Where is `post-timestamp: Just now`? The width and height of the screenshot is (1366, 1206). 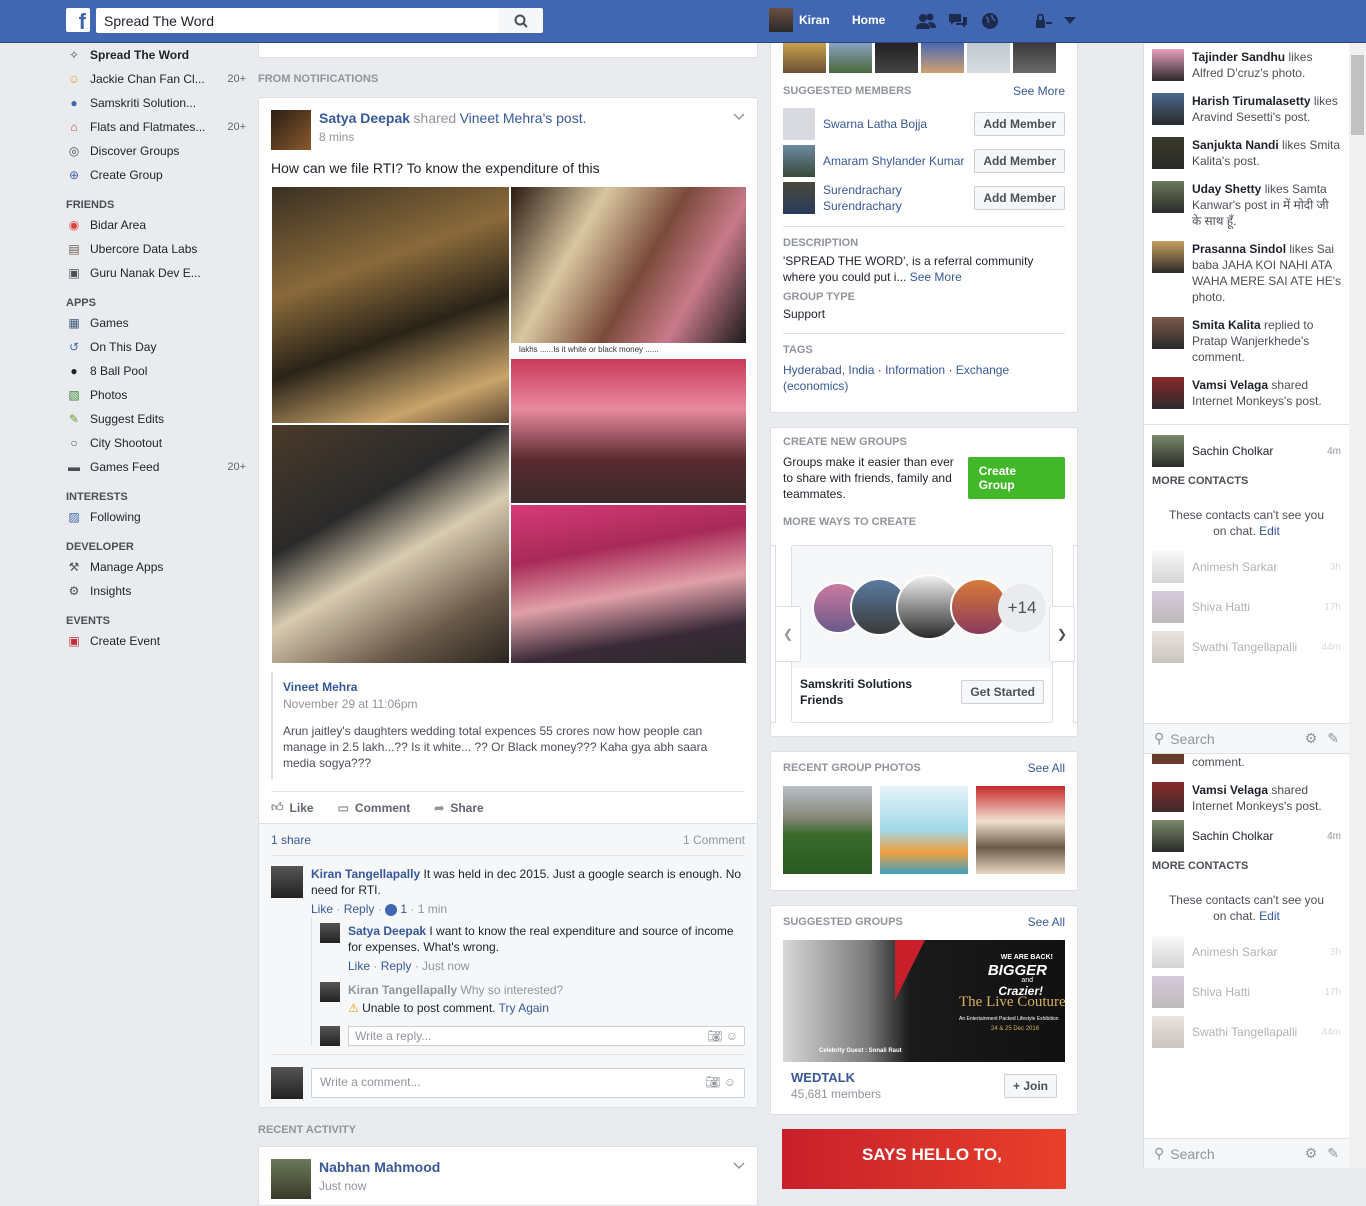
post-timestamp: Just now is located at coordinates (379, 1186).